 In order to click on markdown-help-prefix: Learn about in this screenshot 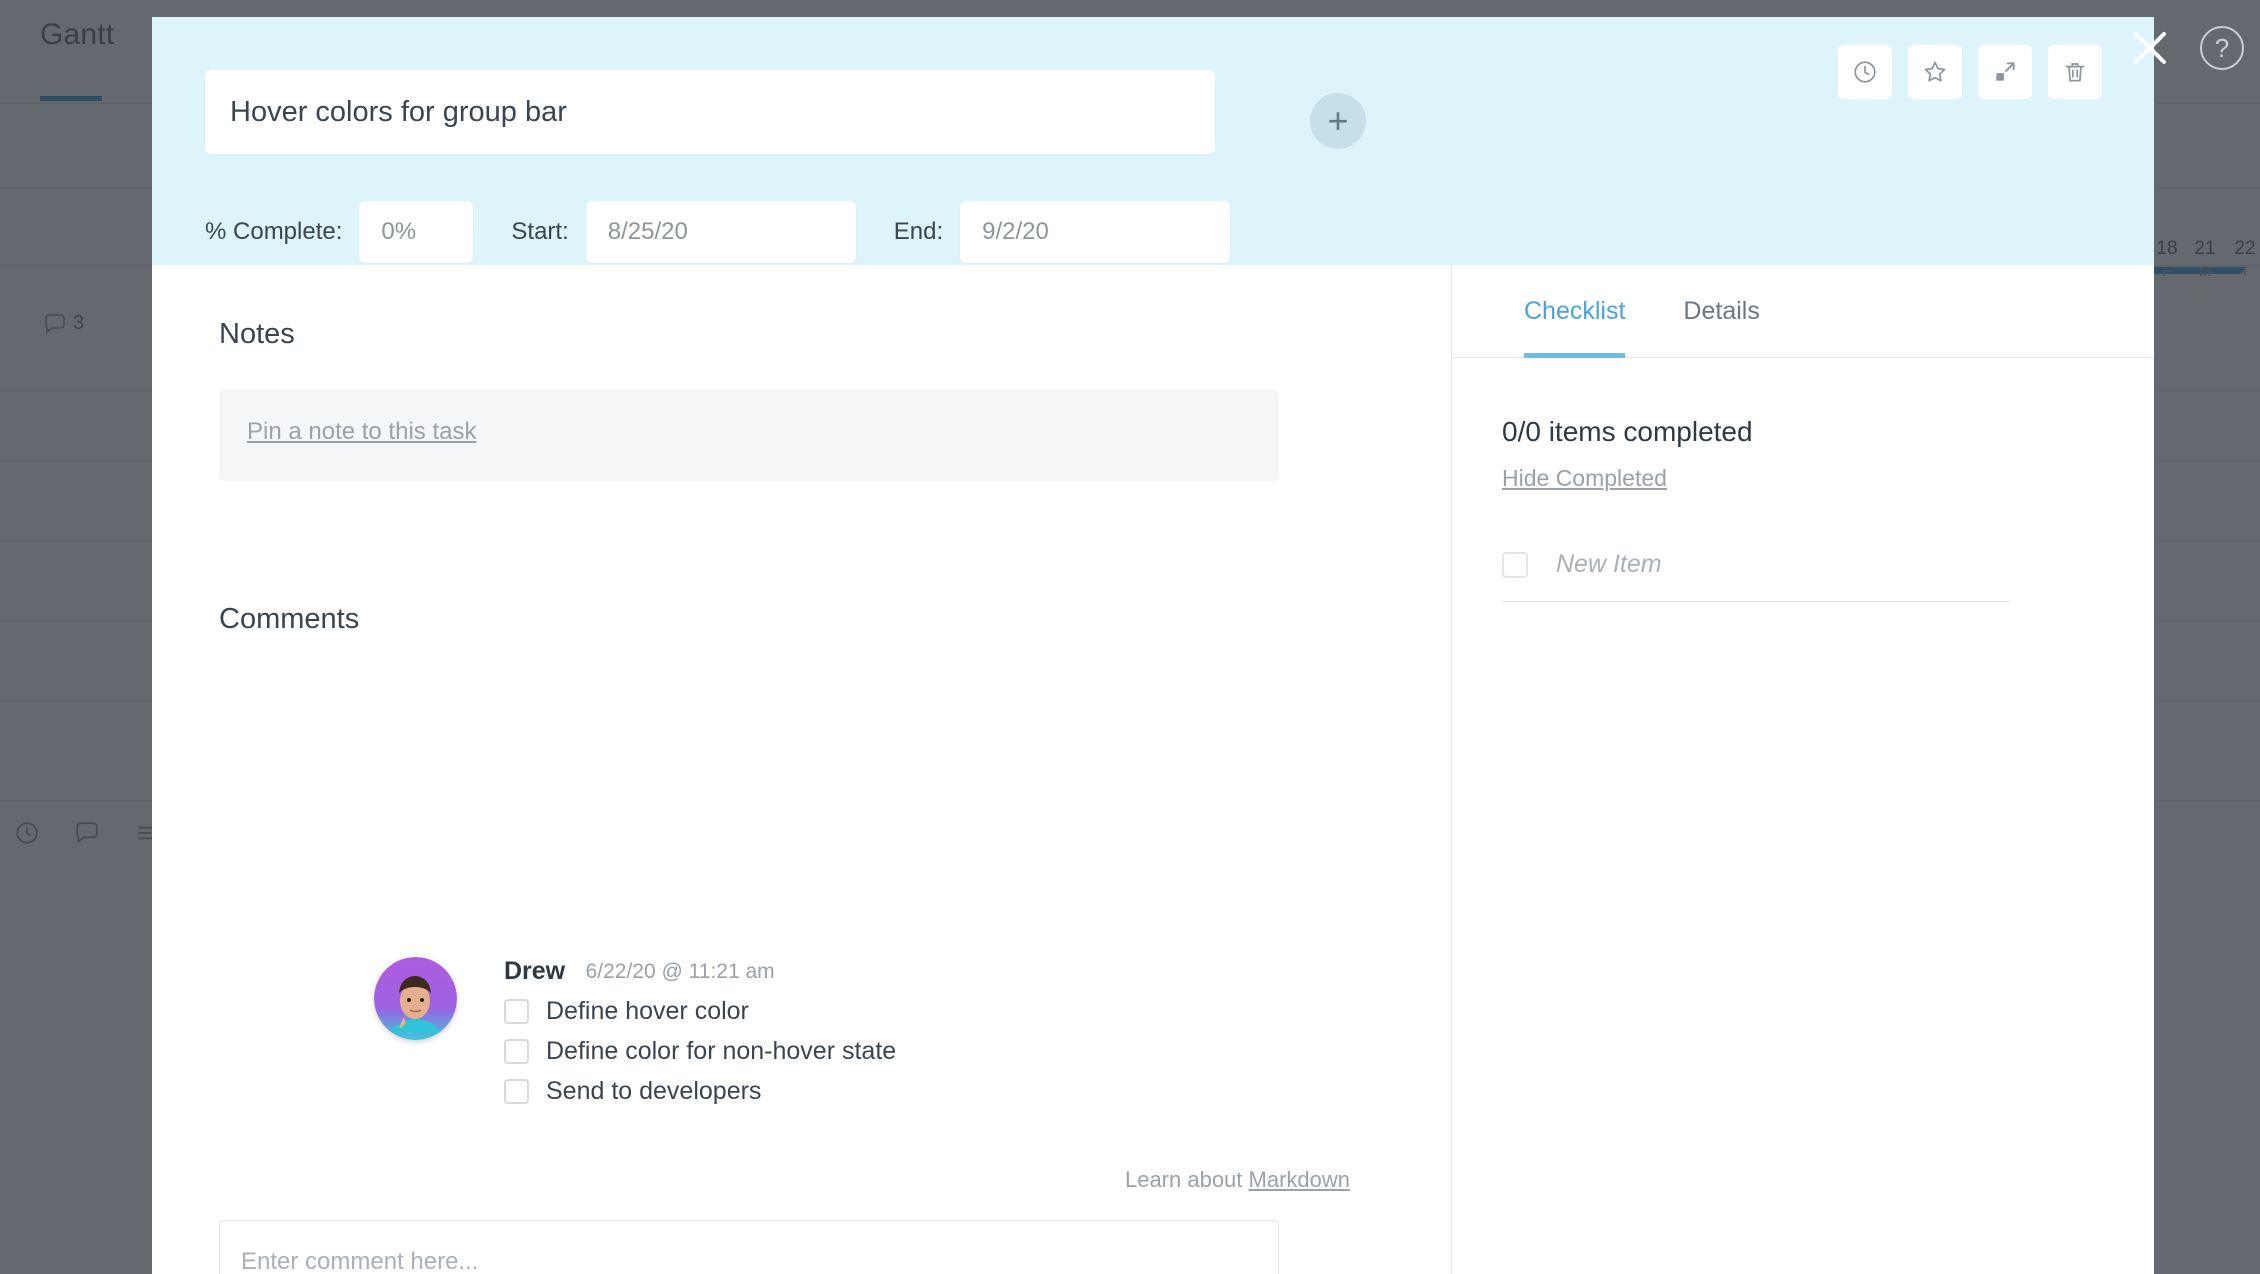, I will do `click(1186, 1179)`.